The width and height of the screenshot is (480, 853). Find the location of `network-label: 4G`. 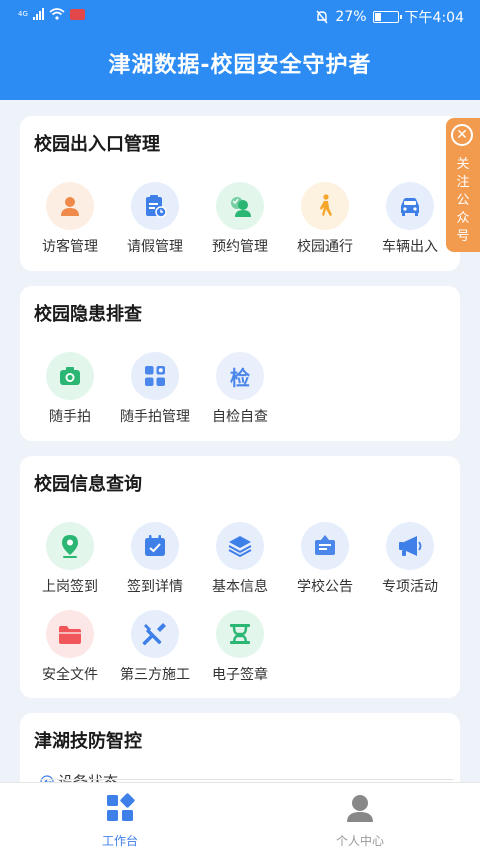

network-label: 4G is located at coordinates (23, 13).